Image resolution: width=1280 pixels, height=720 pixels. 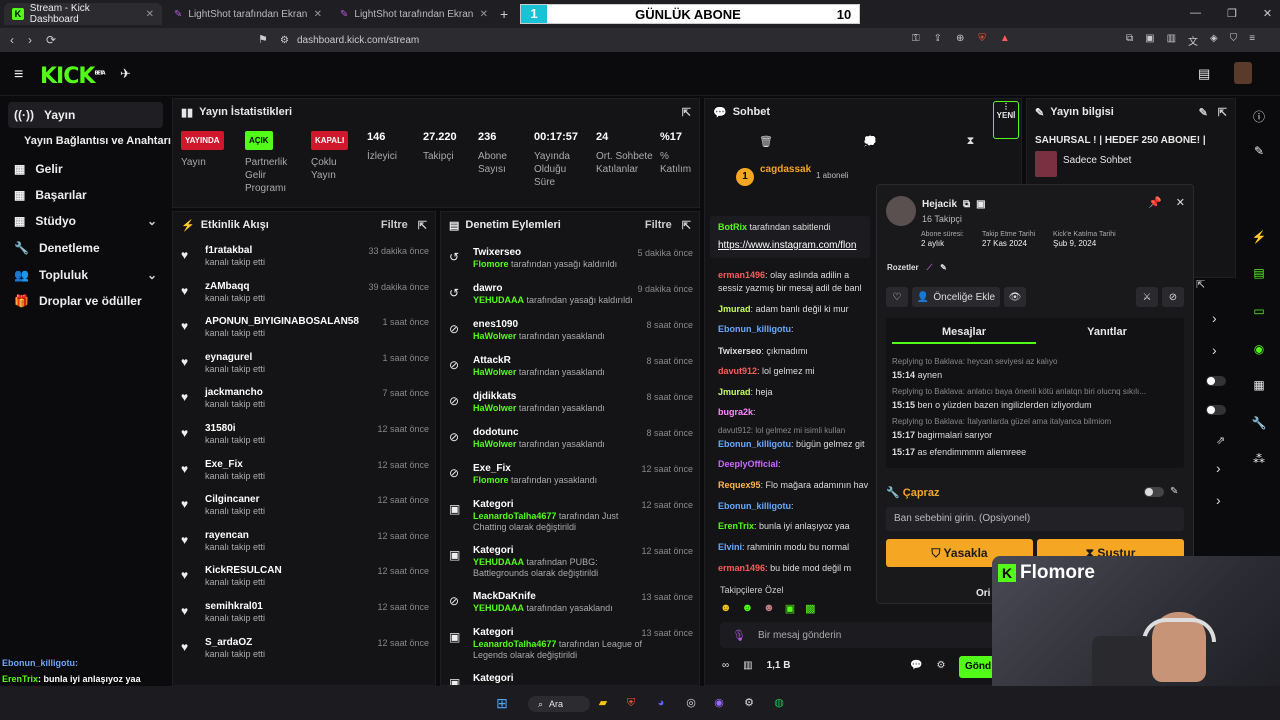 What do you see at coordinates (749, 703) in the screenshot?
I see `steam-icon: ⚙` at bounding box center [749, 703].